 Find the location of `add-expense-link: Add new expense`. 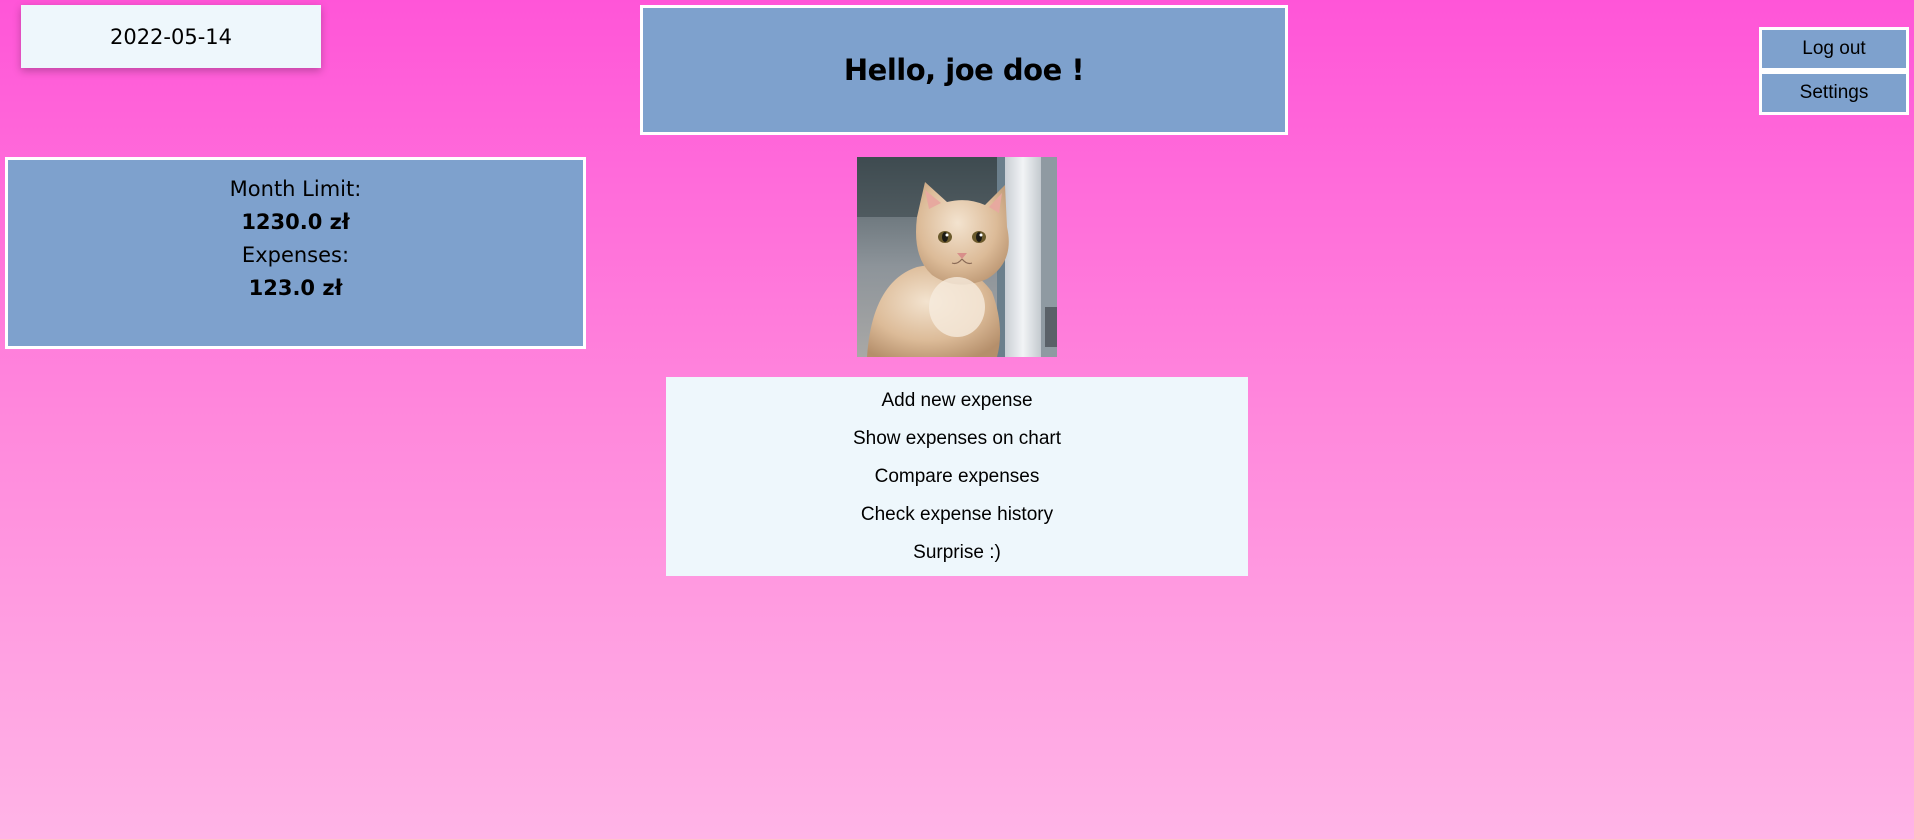

add-expense-link: Add new expense is located at coordinates (957, 401).